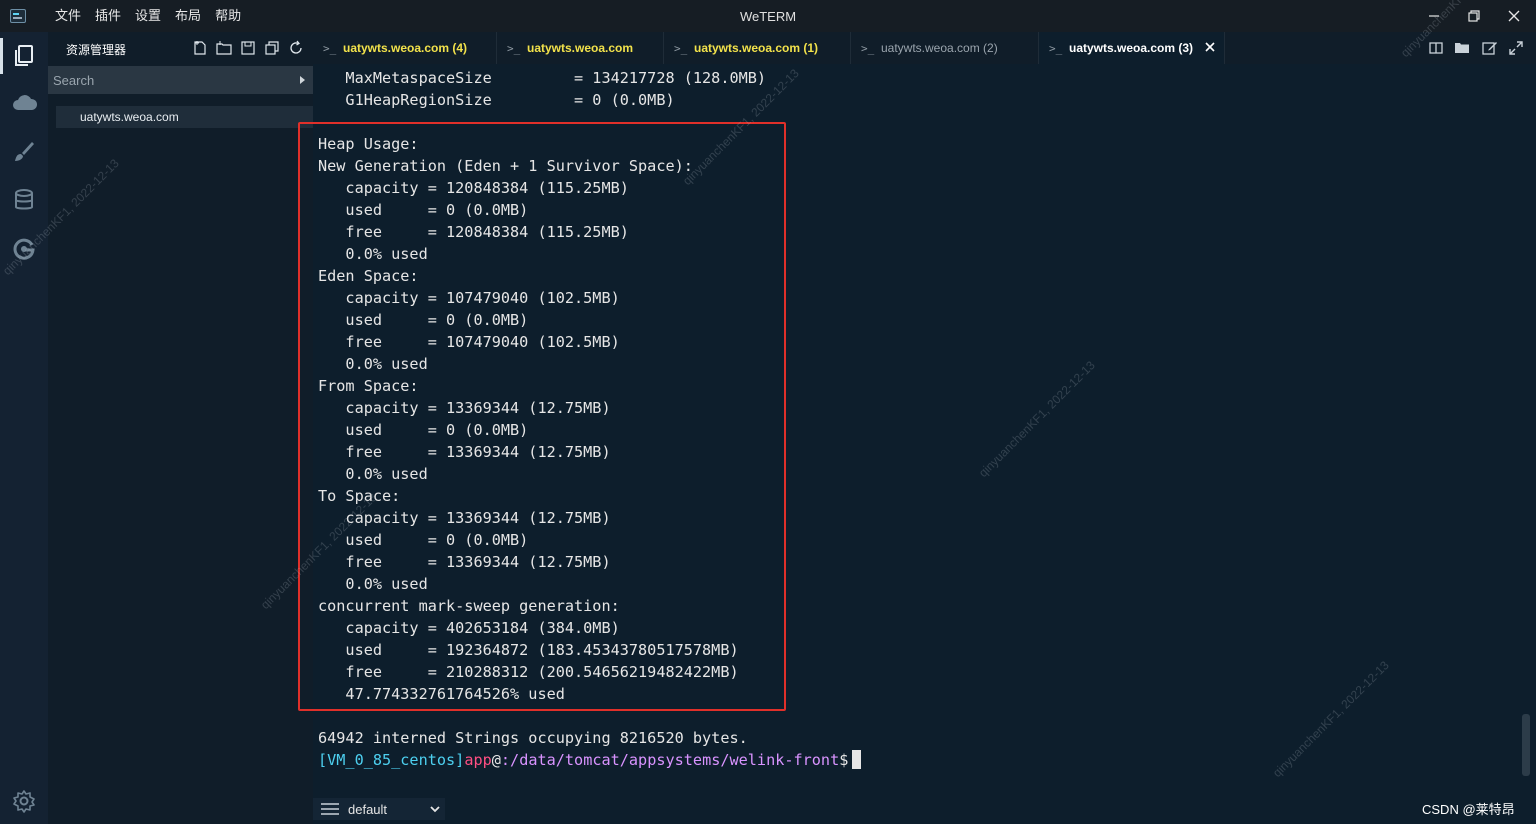 This screenshot has height=824, width=1536. Describe the element at coordinates (129, 117) in the screenshot. I see `host-item-label: uatywts.weoa.com` at that location.